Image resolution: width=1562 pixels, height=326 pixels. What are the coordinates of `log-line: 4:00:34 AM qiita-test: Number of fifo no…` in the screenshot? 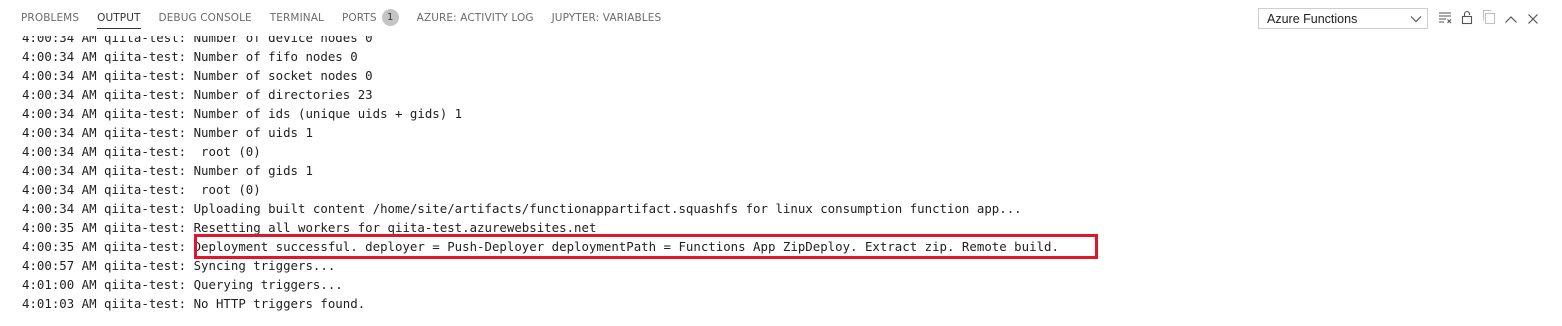 It's located at (190, 56).